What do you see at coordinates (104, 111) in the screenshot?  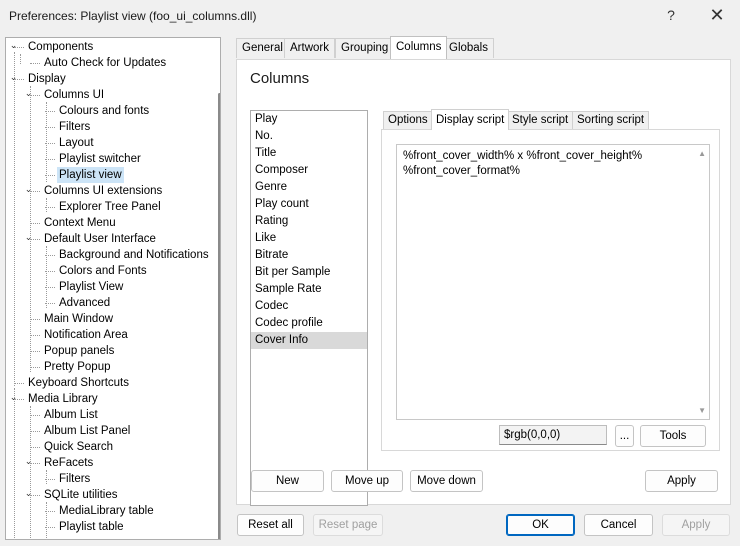 I see `tree-item: Colours and fonts` at bounding box center [104, 111].